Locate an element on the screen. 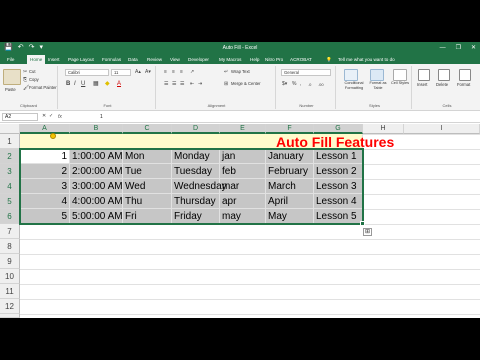  cell-g6: Lesson 5 is located at coordinates (338, 216).